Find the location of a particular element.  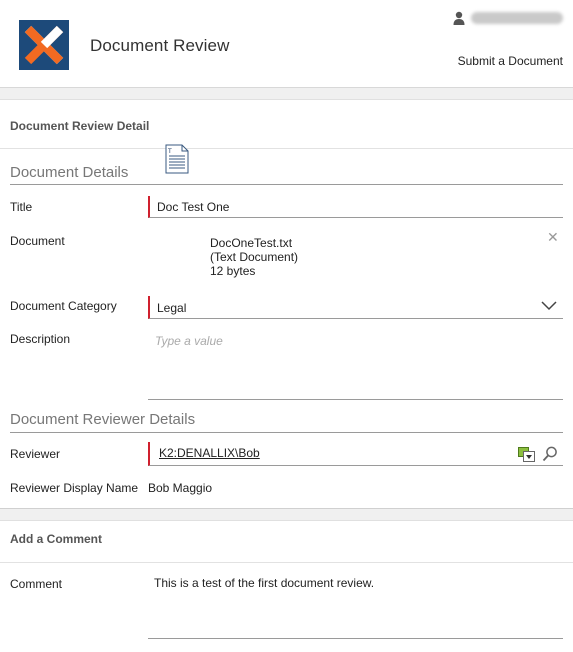

reviewer-value: K2:DENALLIX\Bob is located at coordinates (209, 453).